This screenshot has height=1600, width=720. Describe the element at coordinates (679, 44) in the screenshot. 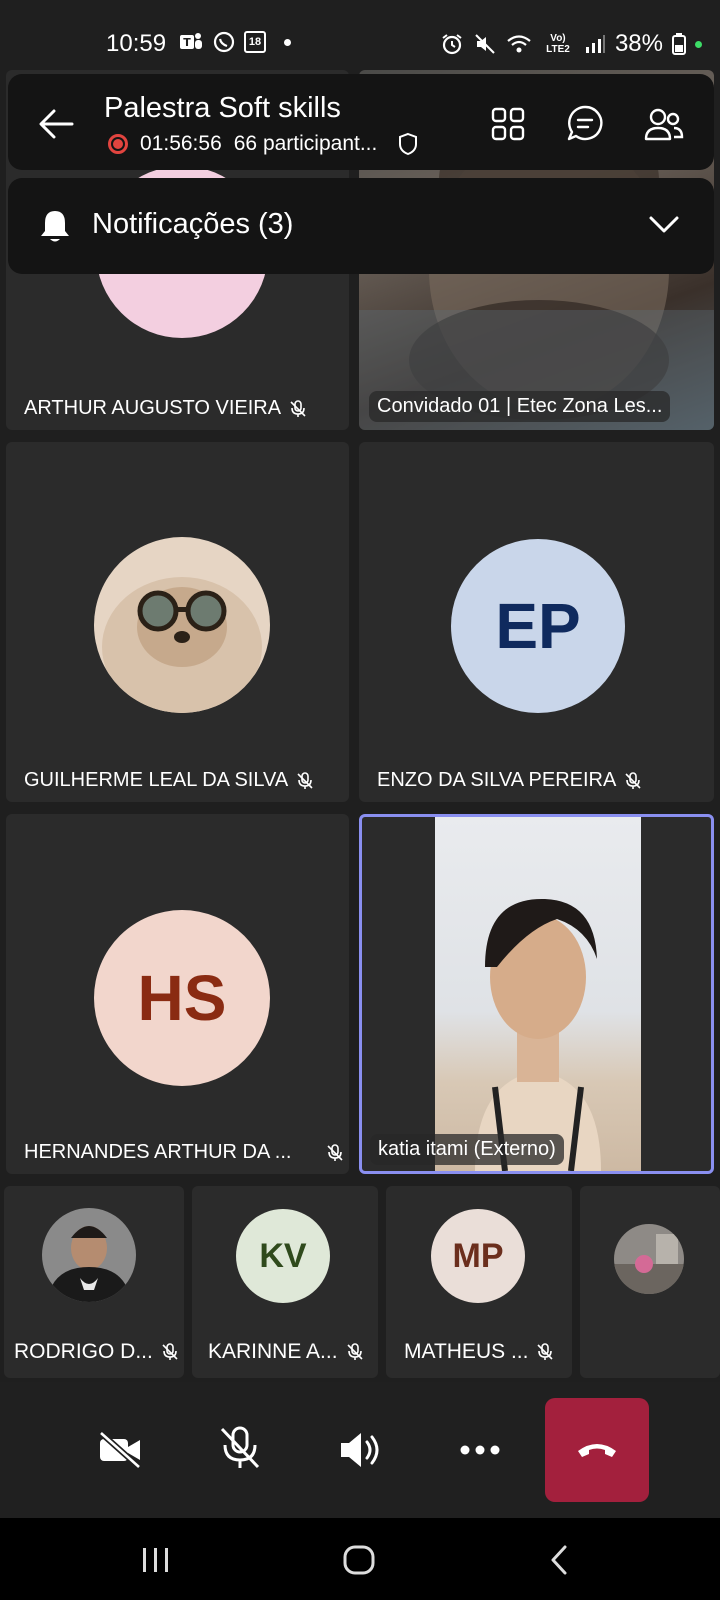

I see `battery-icon` at that location.